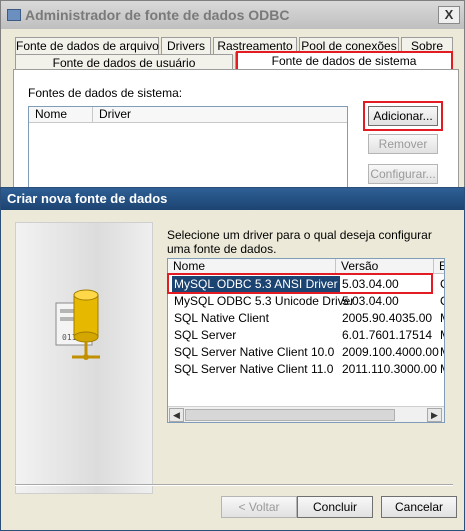 The image size is (465, 531). Describe the element at coordinates (419, 507) in the screenshot. I see `cancel-button: Cancelar` at that location.